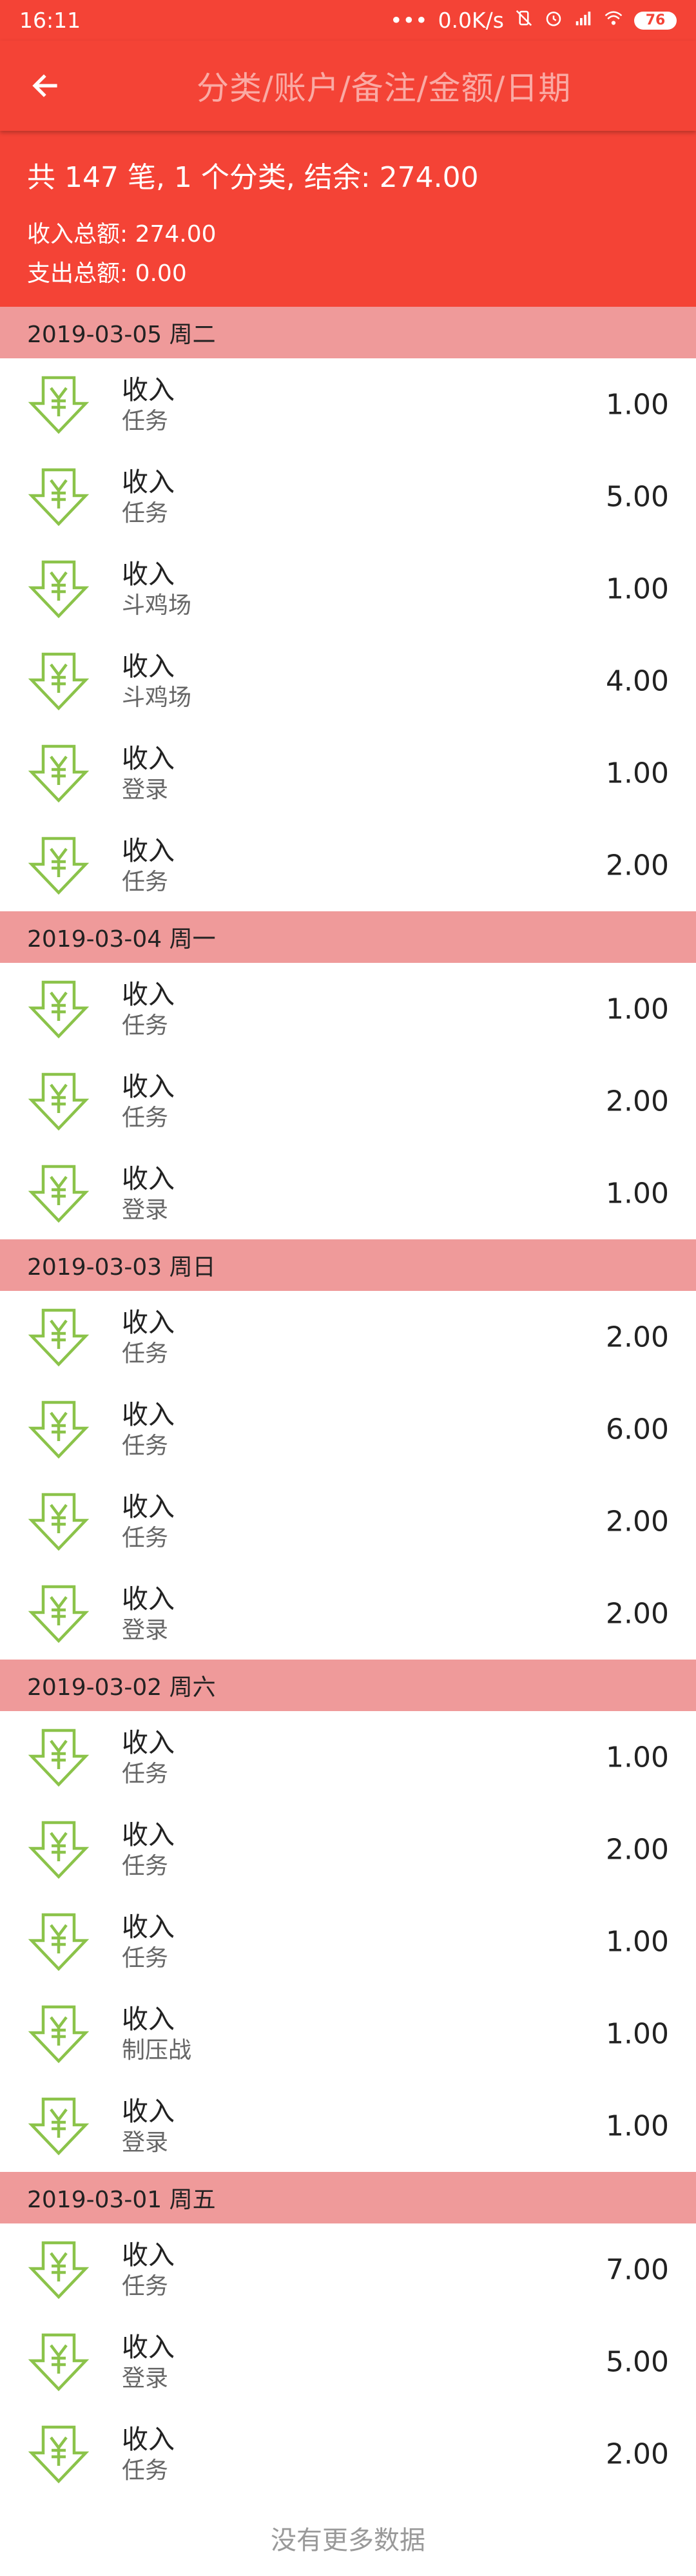 This screenshot has width=696, height=2576. Describe the element at coordinates (409, 20) in the screenshot. I see `notification-dots: •••` at that location.